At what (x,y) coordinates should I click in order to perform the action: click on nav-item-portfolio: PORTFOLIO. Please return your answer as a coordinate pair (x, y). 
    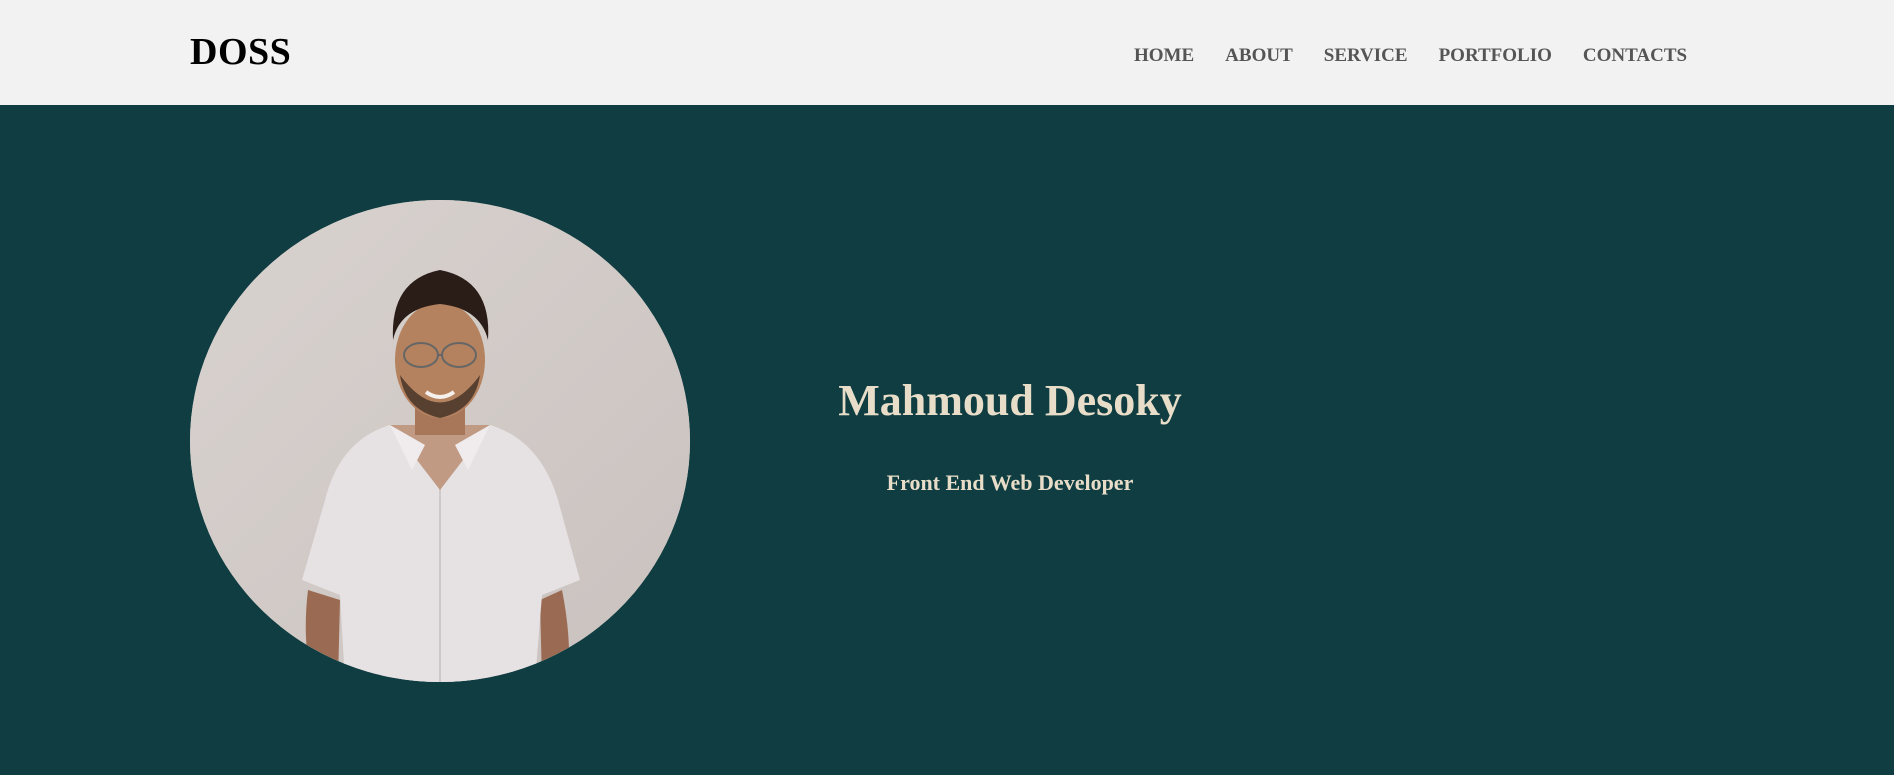
    Looking at the image, I should click on (1495, 56).